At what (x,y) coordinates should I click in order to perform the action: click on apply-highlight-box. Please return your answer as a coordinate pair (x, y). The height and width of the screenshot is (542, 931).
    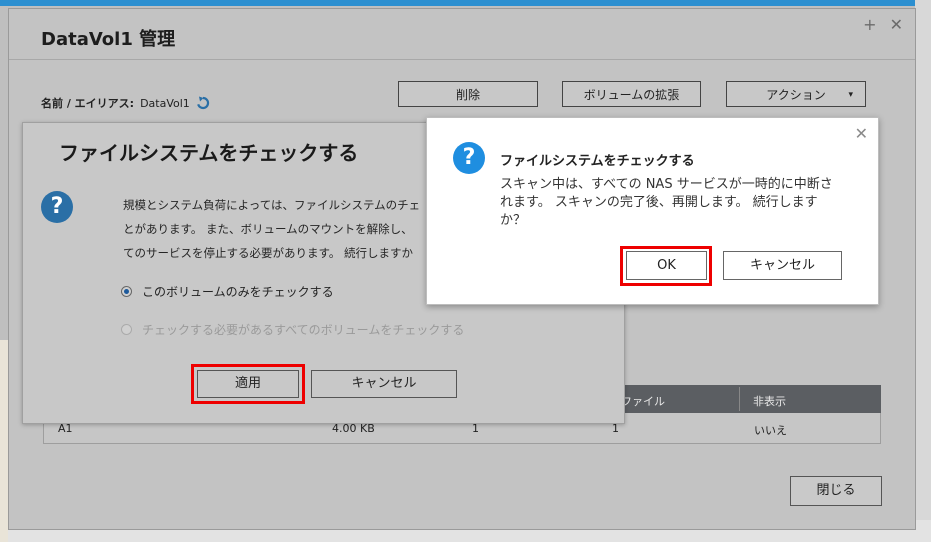
    Looking at the image, I should click on (248, 384).